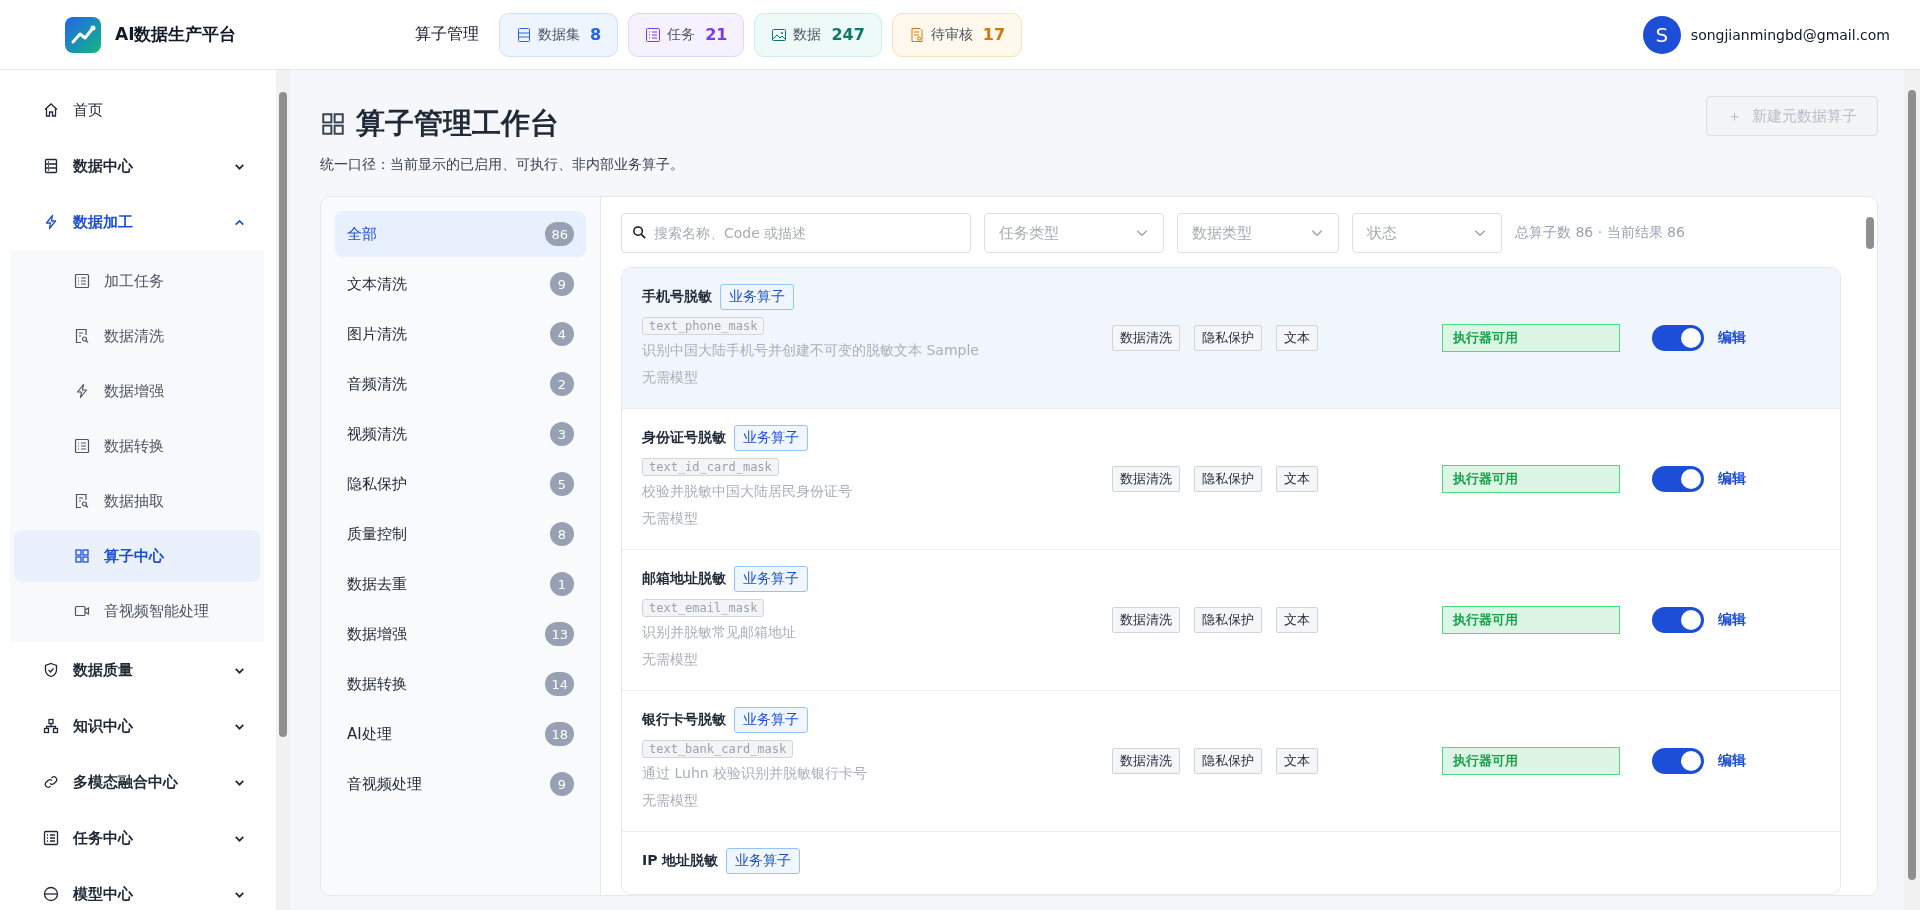 The height and width of the screenshot is (910, 1920). I want to click on status-badge: 执行器可用, so click(1531, 620).